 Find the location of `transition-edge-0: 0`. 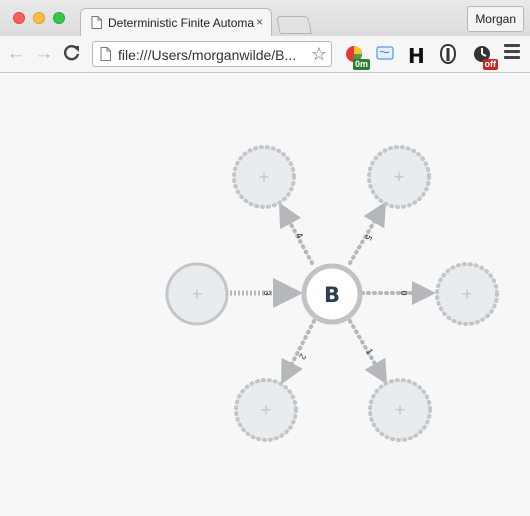

transition-edge-0: 0 is located at coordinates (398, 293).